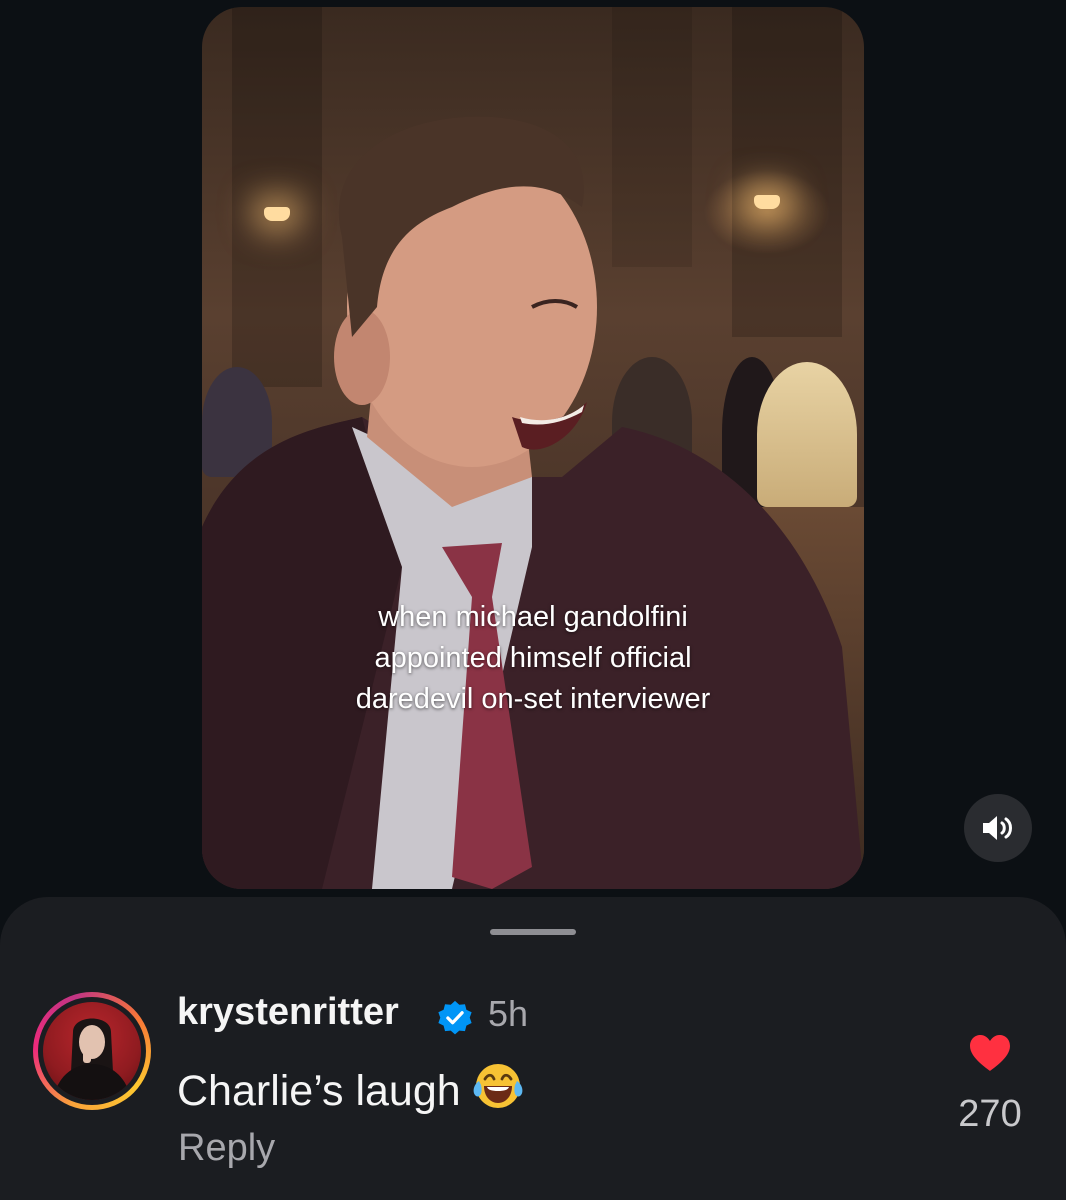  I want to click on avatar, so click(92, 1051).